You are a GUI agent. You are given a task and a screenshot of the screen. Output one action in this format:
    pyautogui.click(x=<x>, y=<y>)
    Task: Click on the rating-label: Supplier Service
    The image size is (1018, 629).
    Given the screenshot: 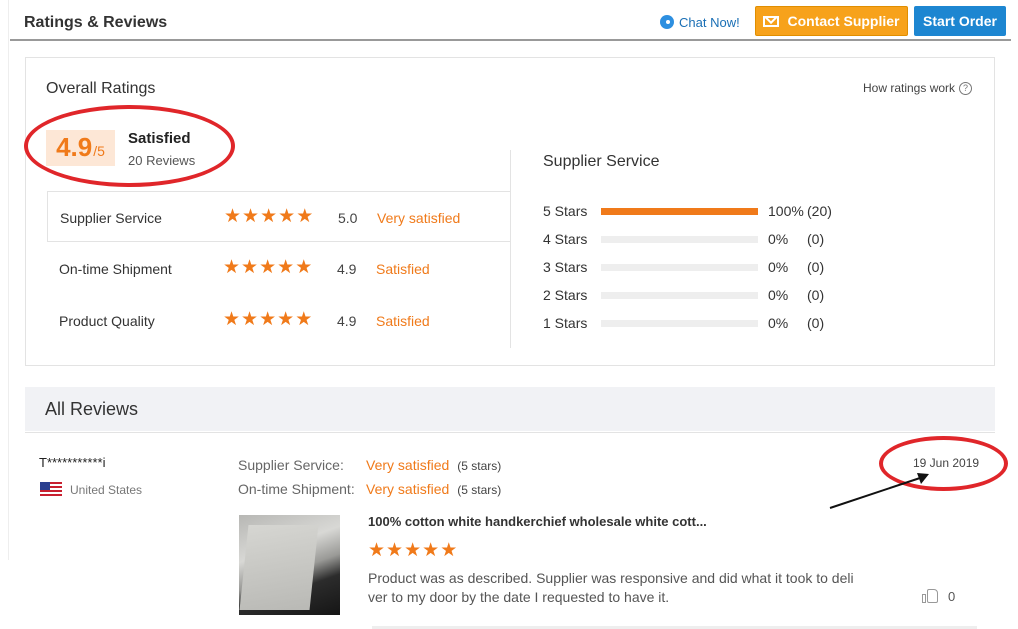 What is the action you would take?
    pyautogui.click(x=111, y=218)
    